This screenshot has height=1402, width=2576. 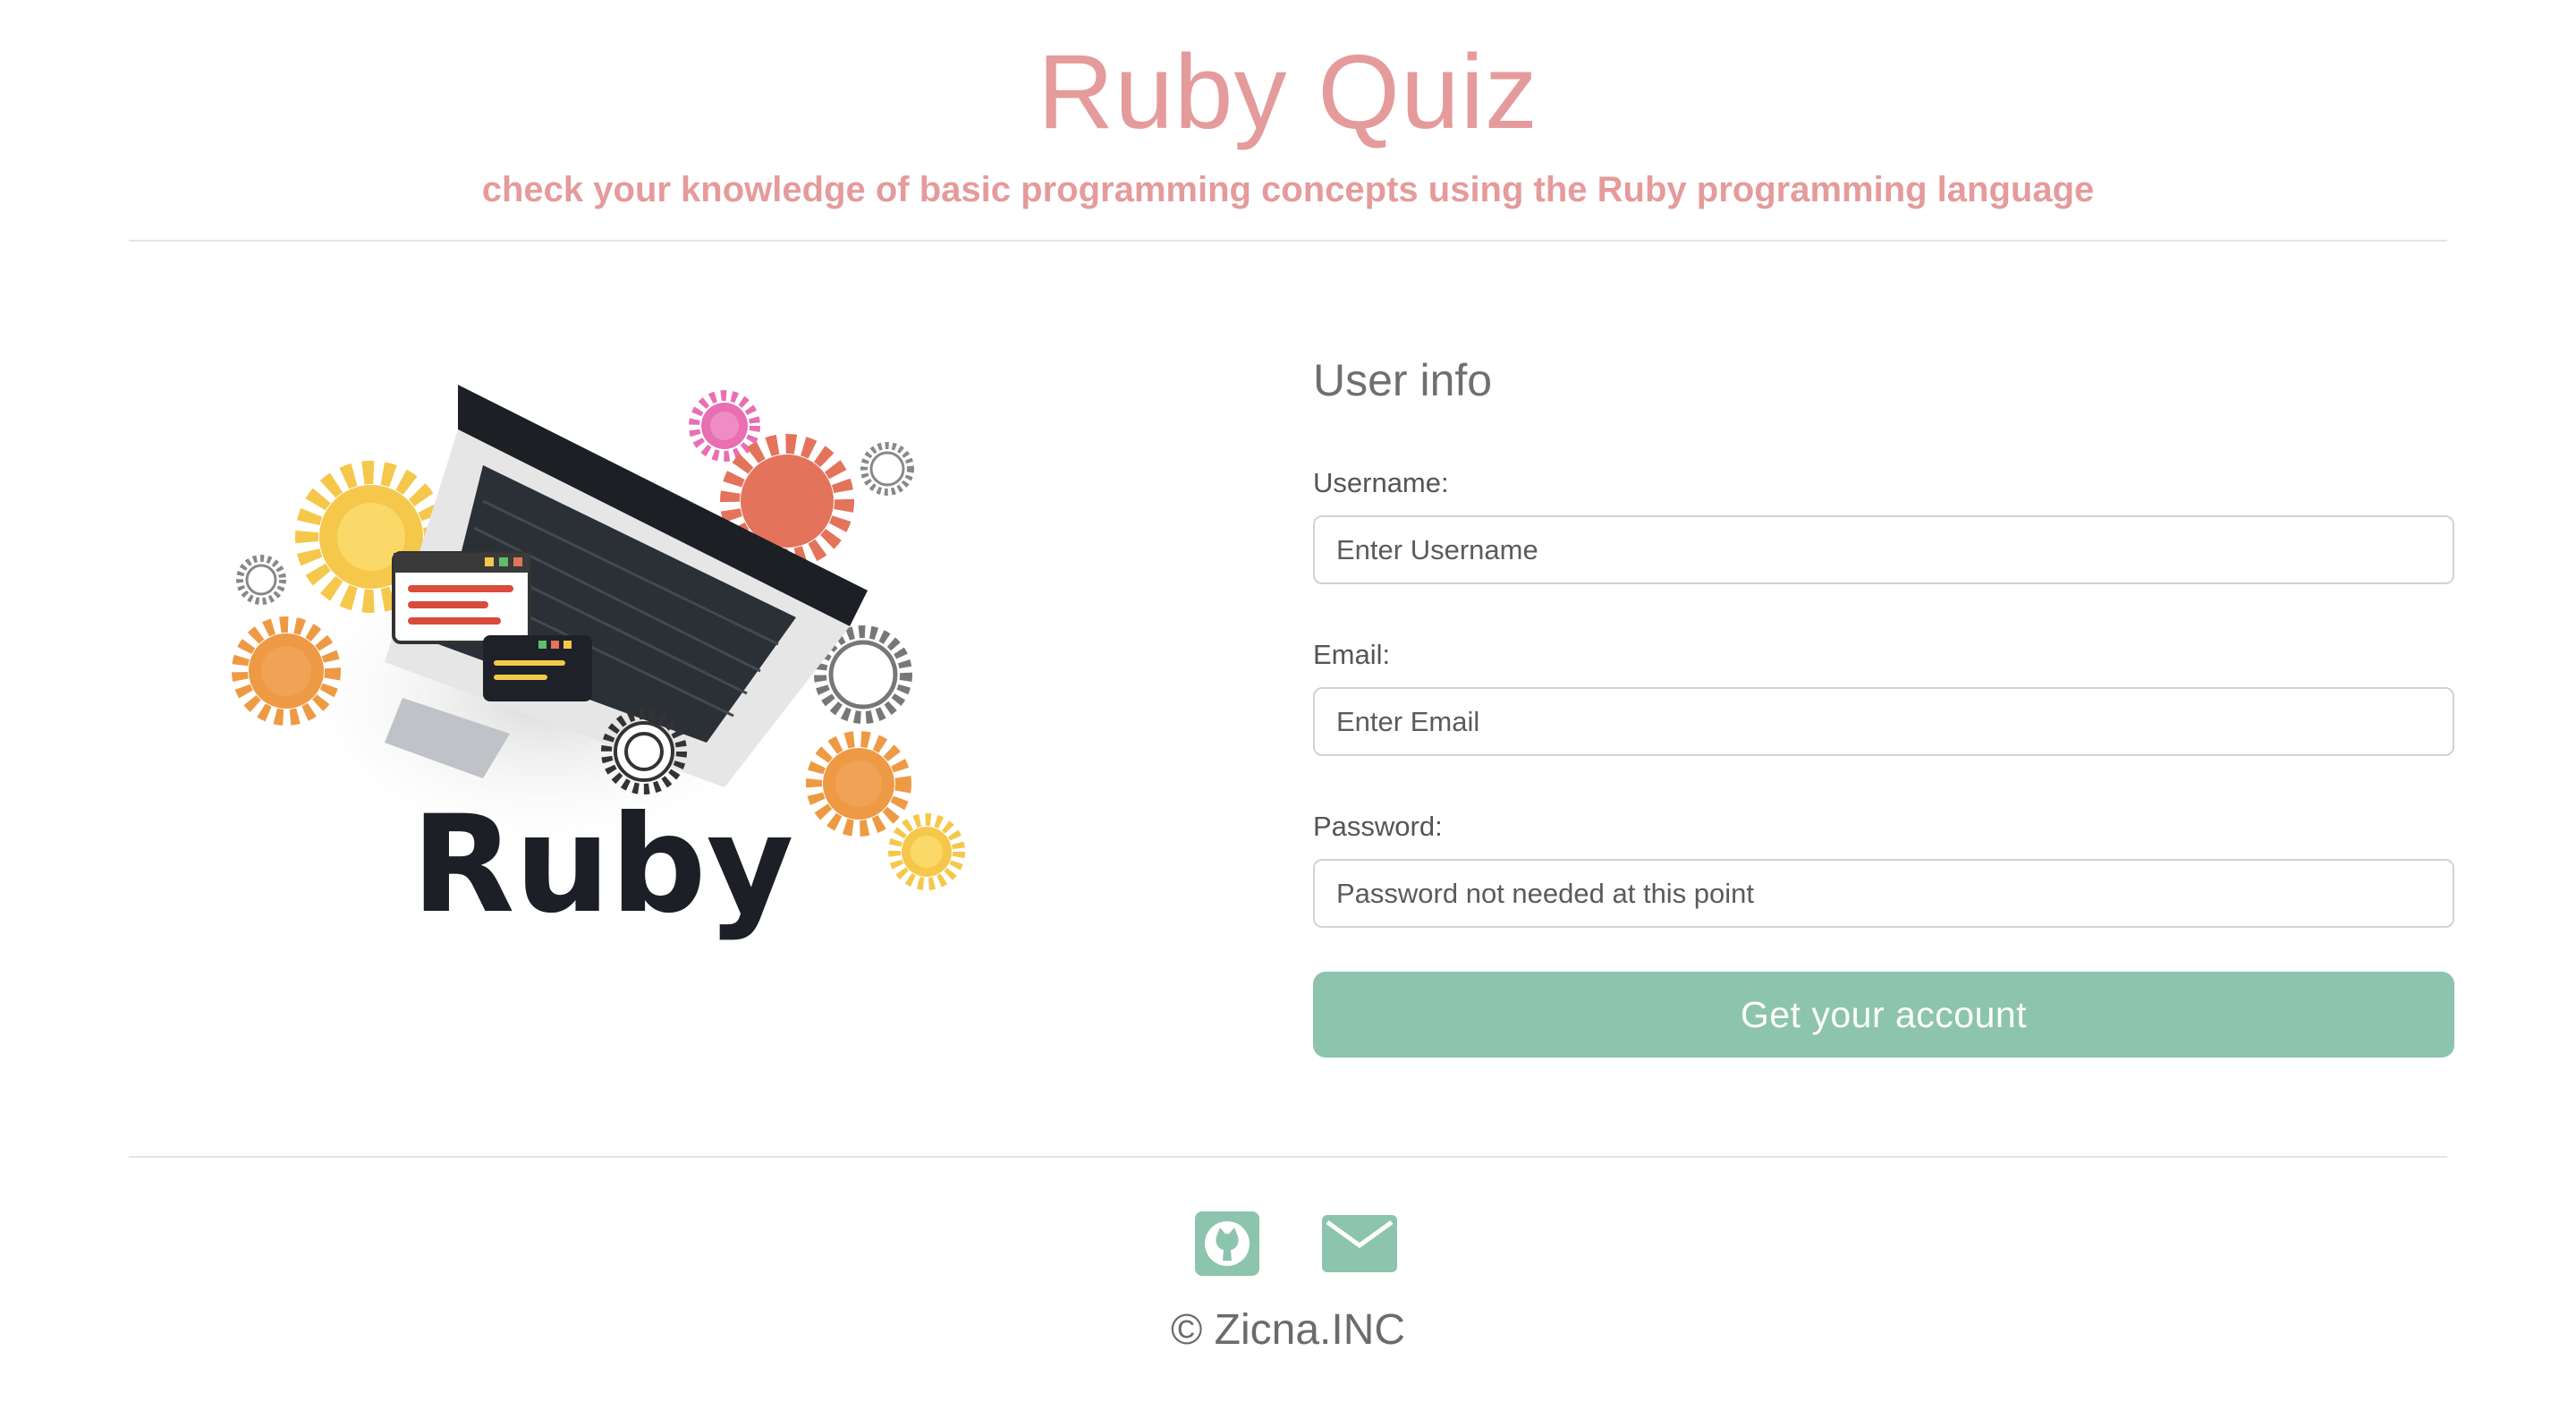 I want to click on mail-icon, so click(x=1359, y=1244).